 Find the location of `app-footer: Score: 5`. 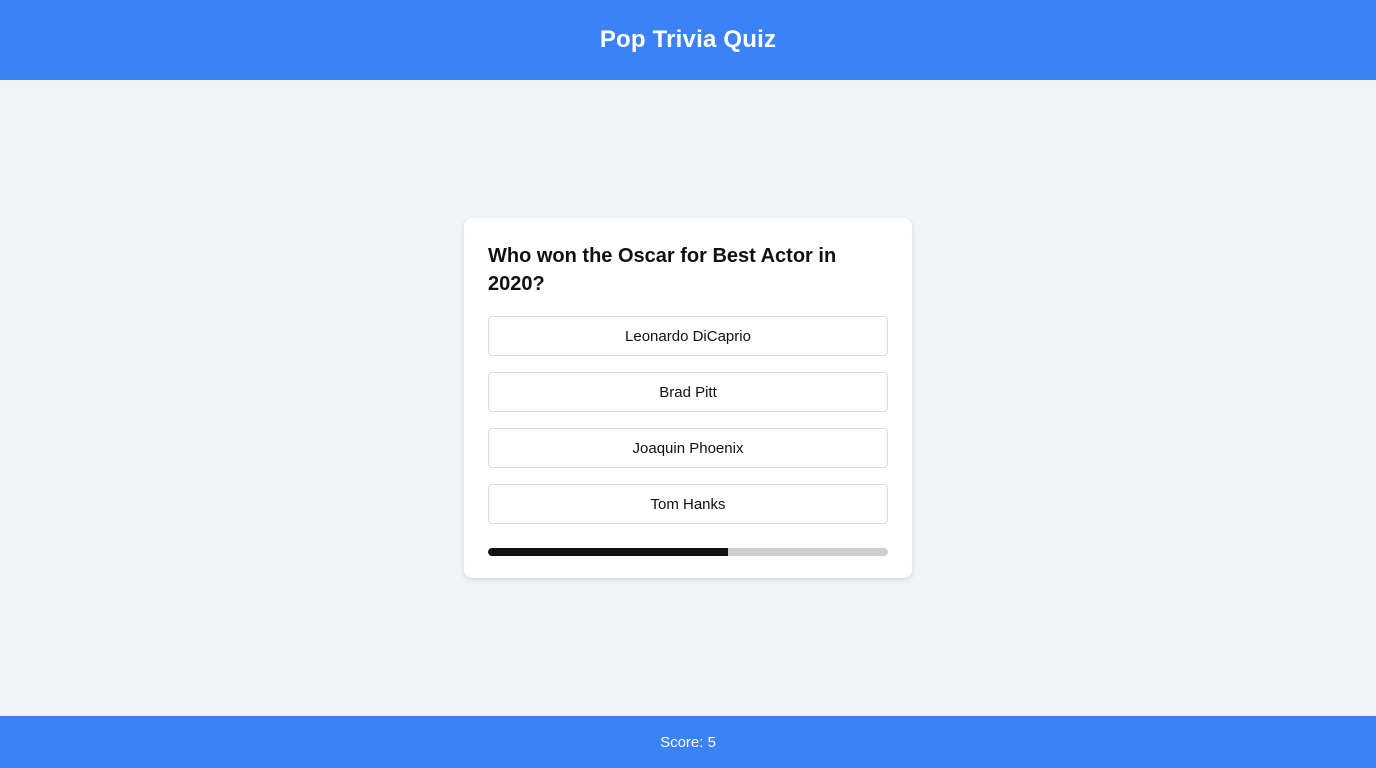

app-footer: Score: 5 is located at coordinates (688, 742).